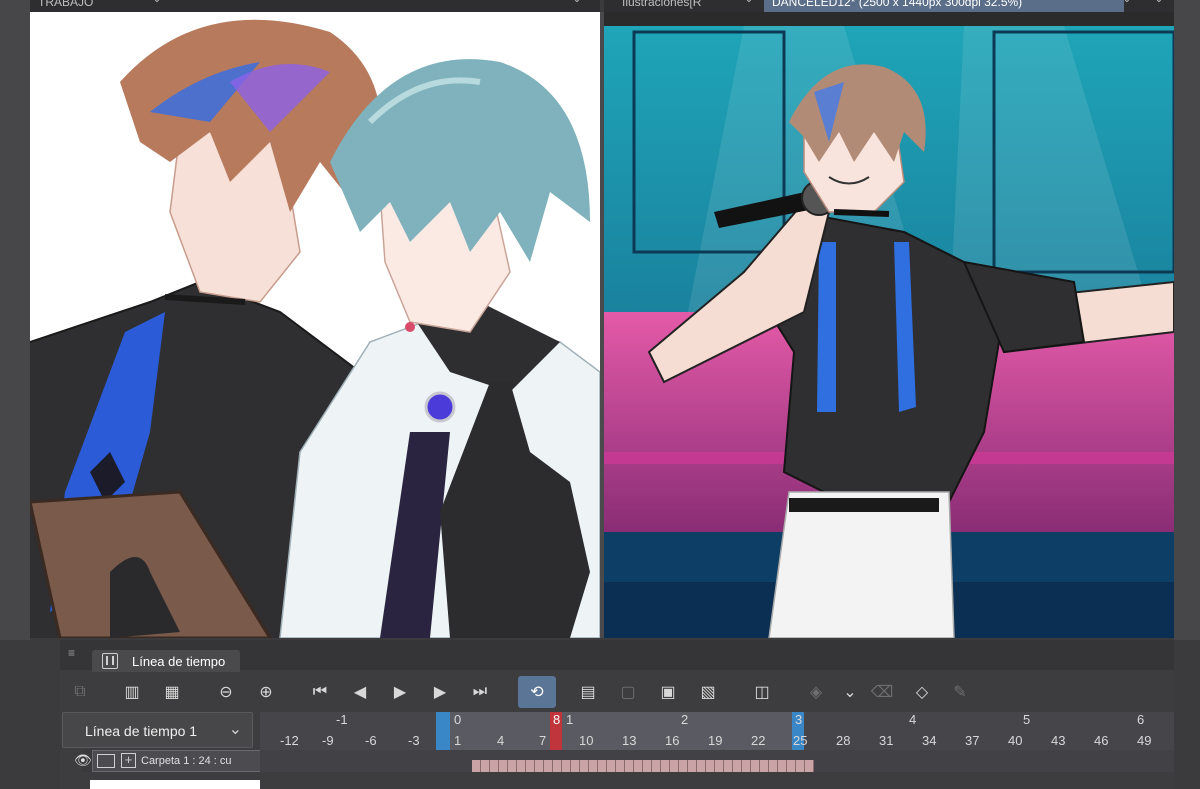 The height and width of the screenshot is (789, 1200). What do you see at coordinates (672, 740) in the screenshot?
I see `ruler-frame-label: 16` at bounding box center [672, 740].